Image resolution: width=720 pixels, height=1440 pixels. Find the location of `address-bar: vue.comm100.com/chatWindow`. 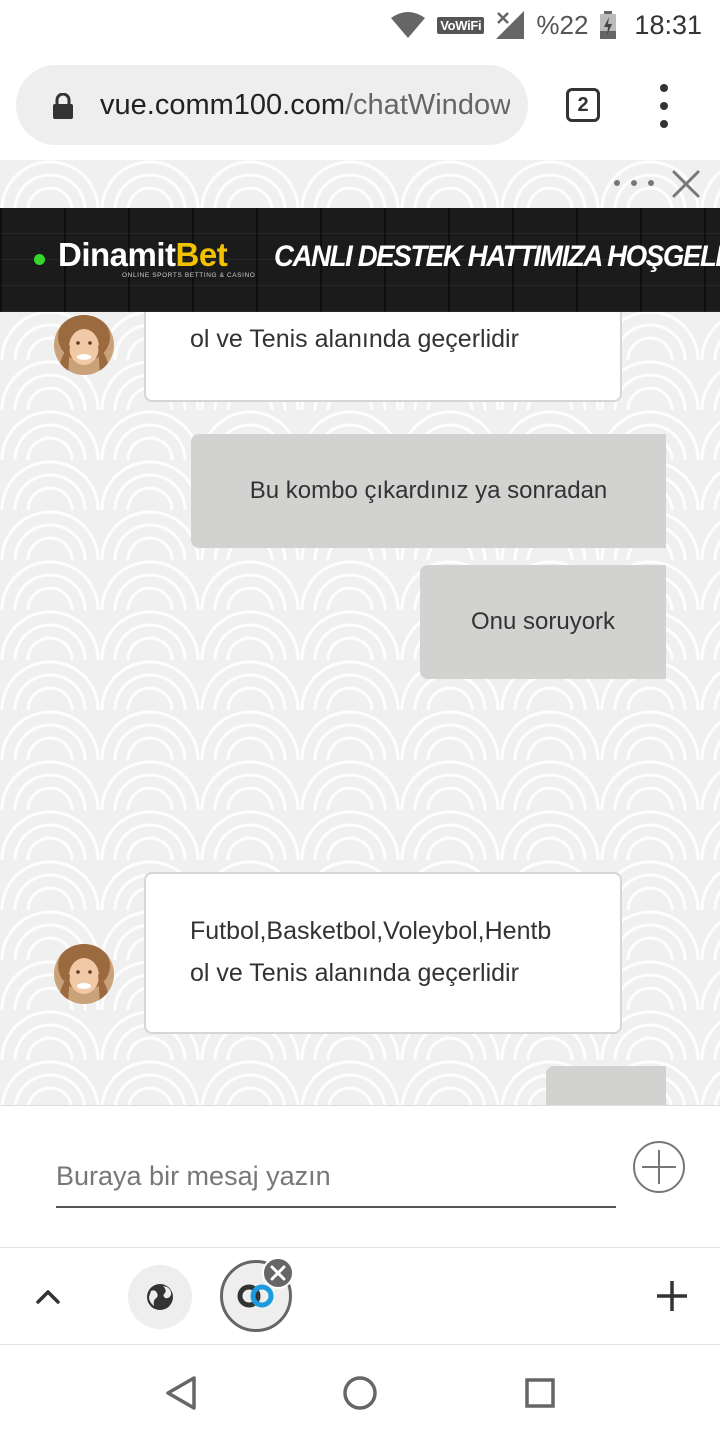

address-bar: vue.comm100.com/chatWindow is located at coordinates (272, 105).